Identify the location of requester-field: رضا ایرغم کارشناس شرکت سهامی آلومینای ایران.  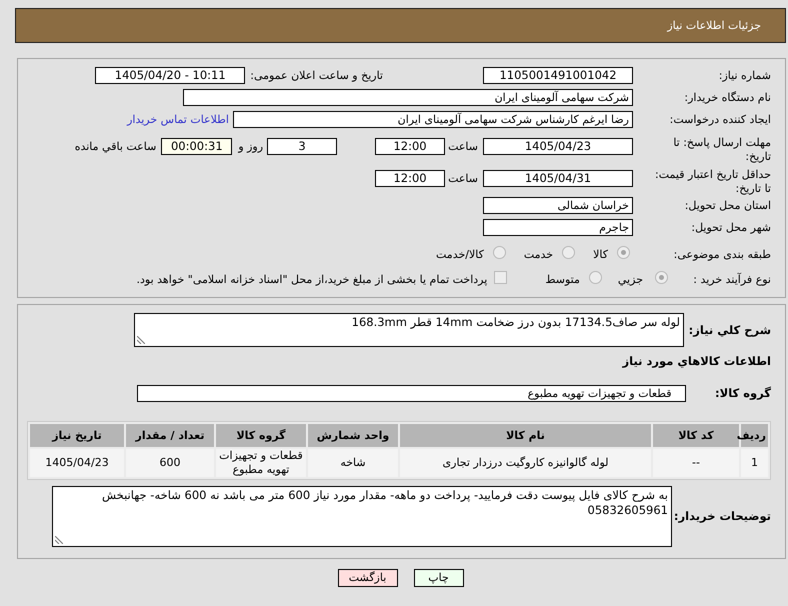
(433, 119).